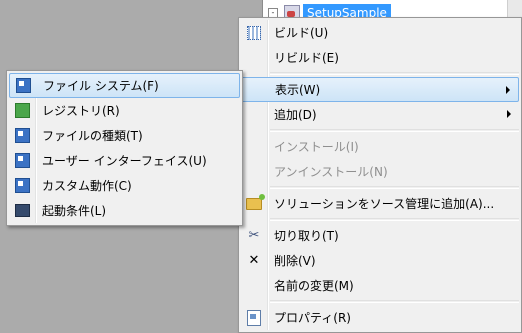 The width and height of the screenshot is (522, 333). I want to click on menu-item-install: インストール(I), so click(316, 147).